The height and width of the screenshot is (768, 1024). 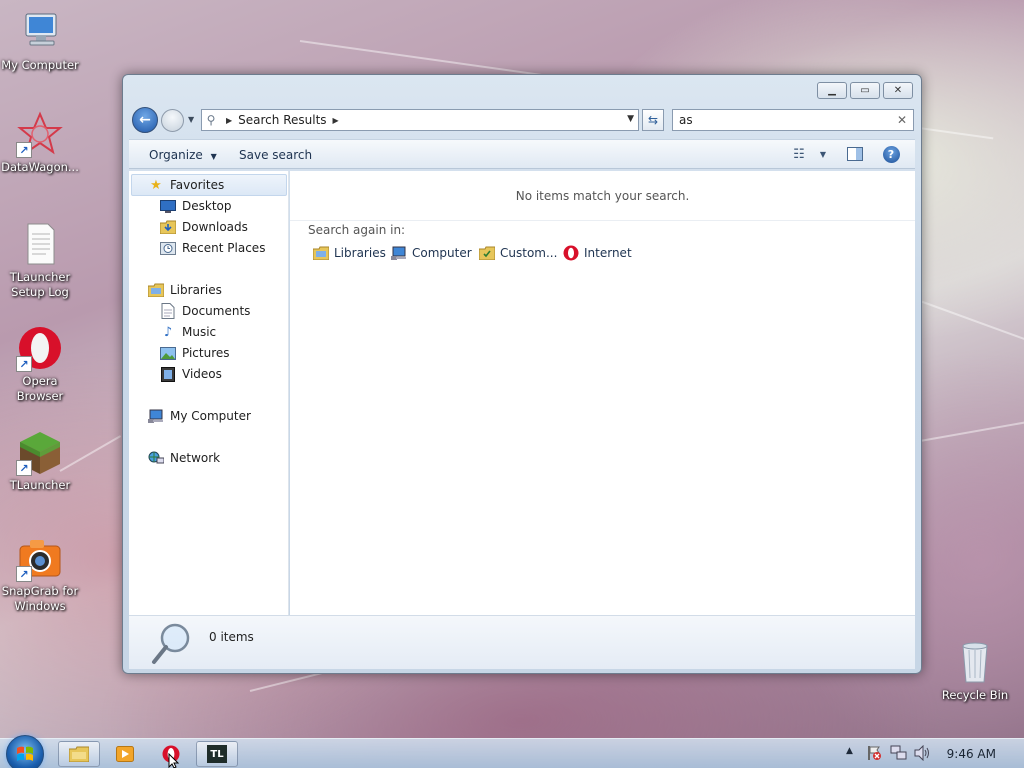 What do you see at coordinates (168, 227) in the screenshot?
I see `downloads-folder-icon` at bounding box center [168, 227].